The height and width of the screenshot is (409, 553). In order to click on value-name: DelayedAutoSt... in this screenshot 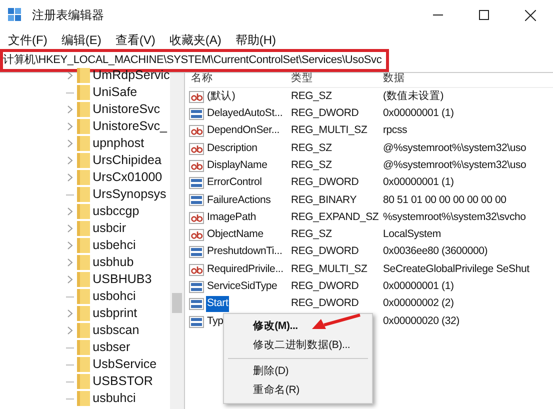, I will do `click(245, 114)`.